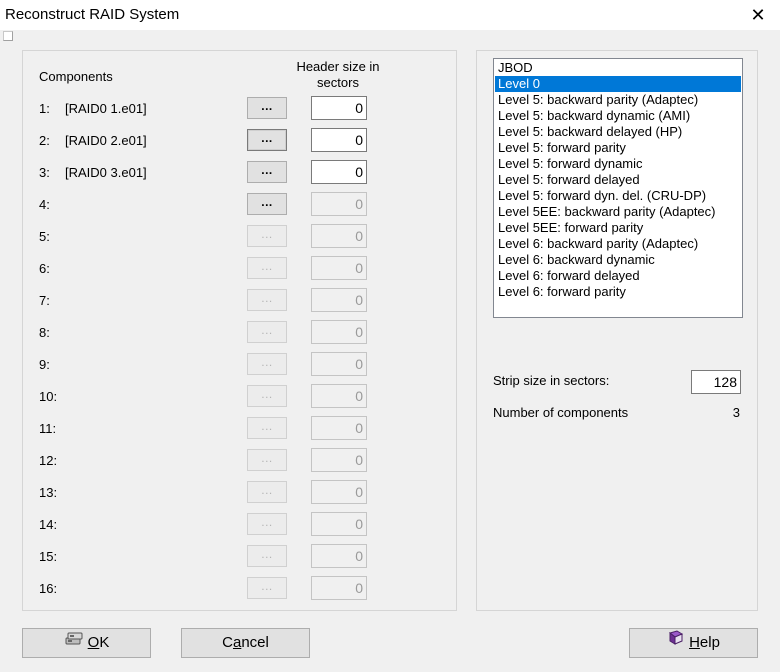  What do you see at coordinates (618, 116) in the screenshot?
I see `raid-level-item: Level 5: backward dynamic (AMI)` at bounding box center [618, 116].